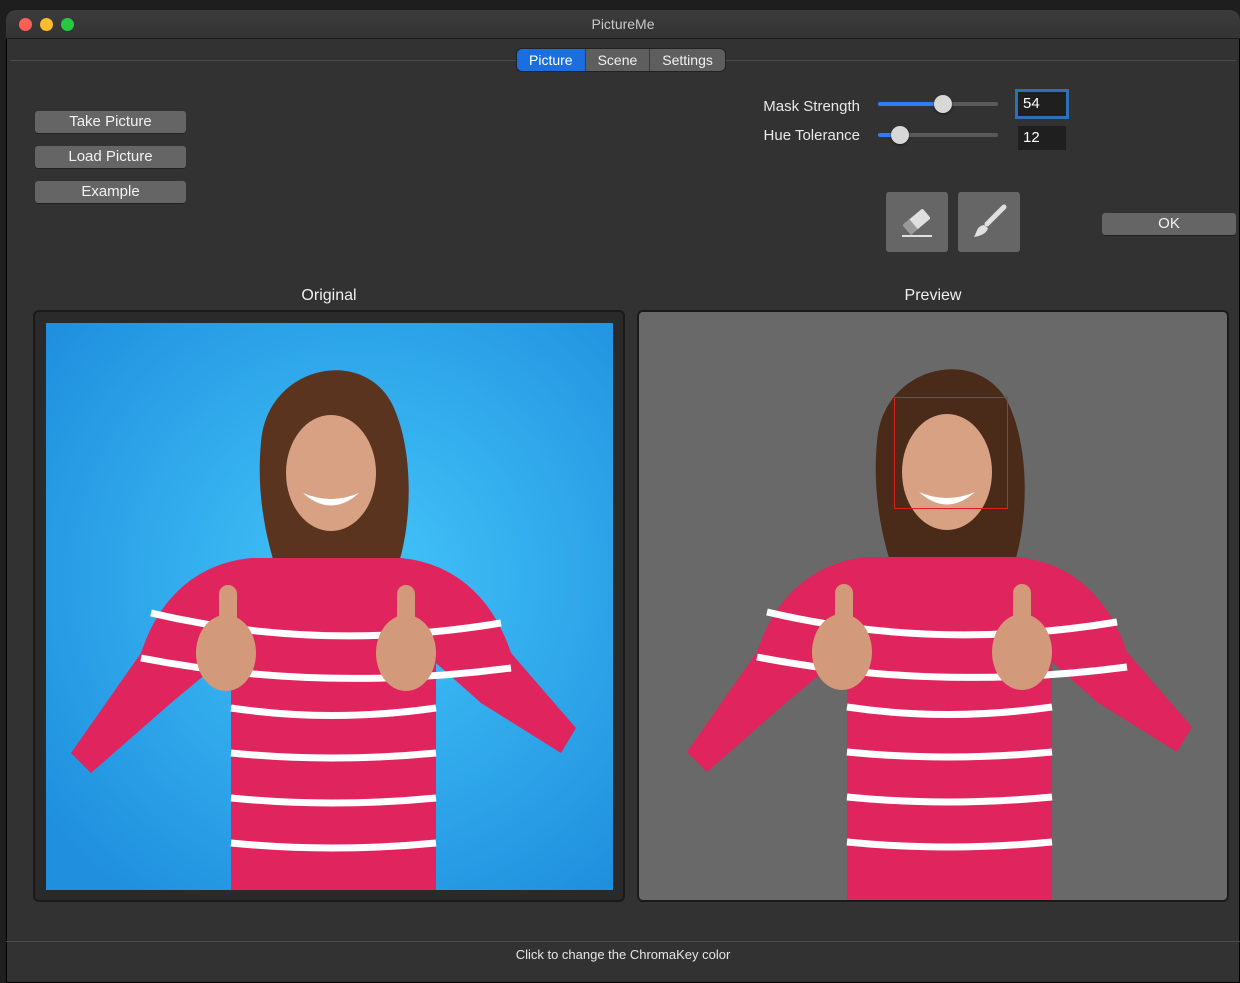 This screenshot has width=1240, height=983. I want to click on mask-strength-label: Mask Strength, so click(811, 106).